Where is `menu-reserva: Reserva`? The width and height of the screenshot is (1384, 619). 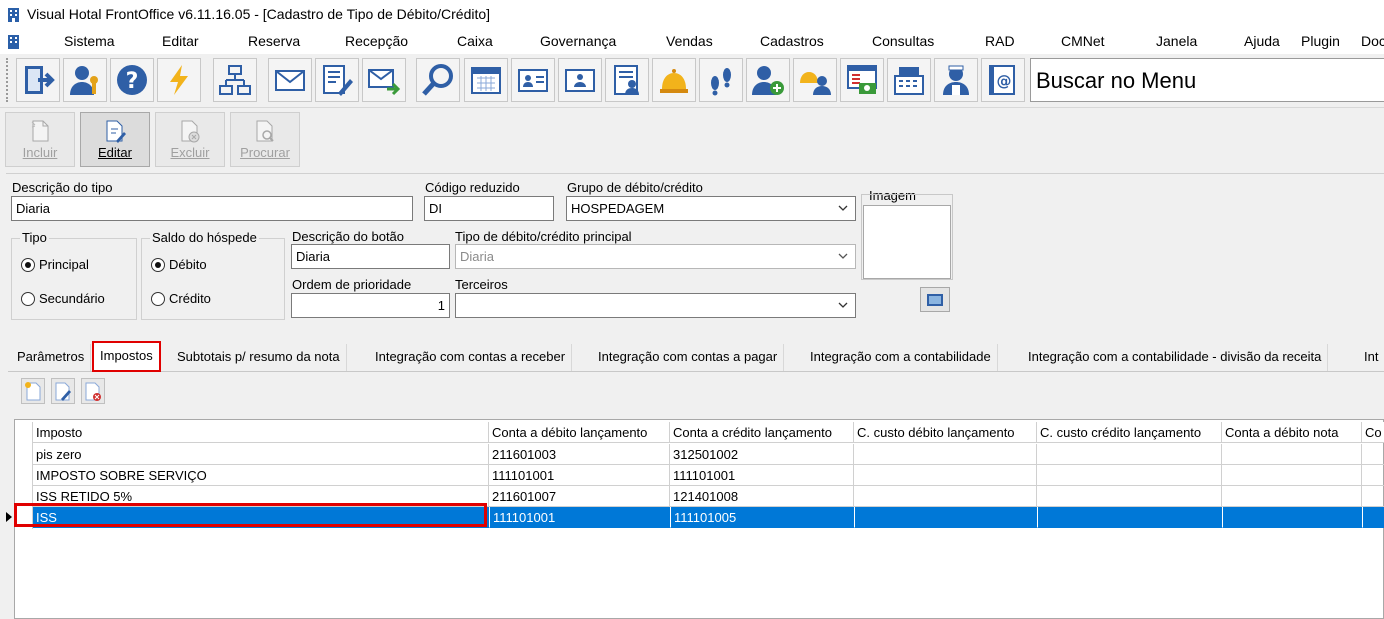
menu-reserva: Reserva is located at coordinates (274, 41).